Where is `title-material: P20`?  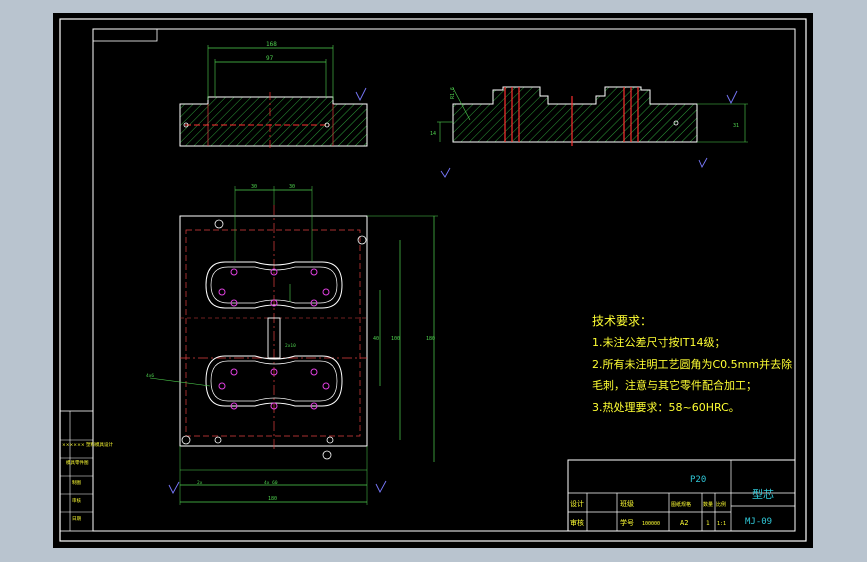
title-material: P20 is located at coordinates (698, 480).